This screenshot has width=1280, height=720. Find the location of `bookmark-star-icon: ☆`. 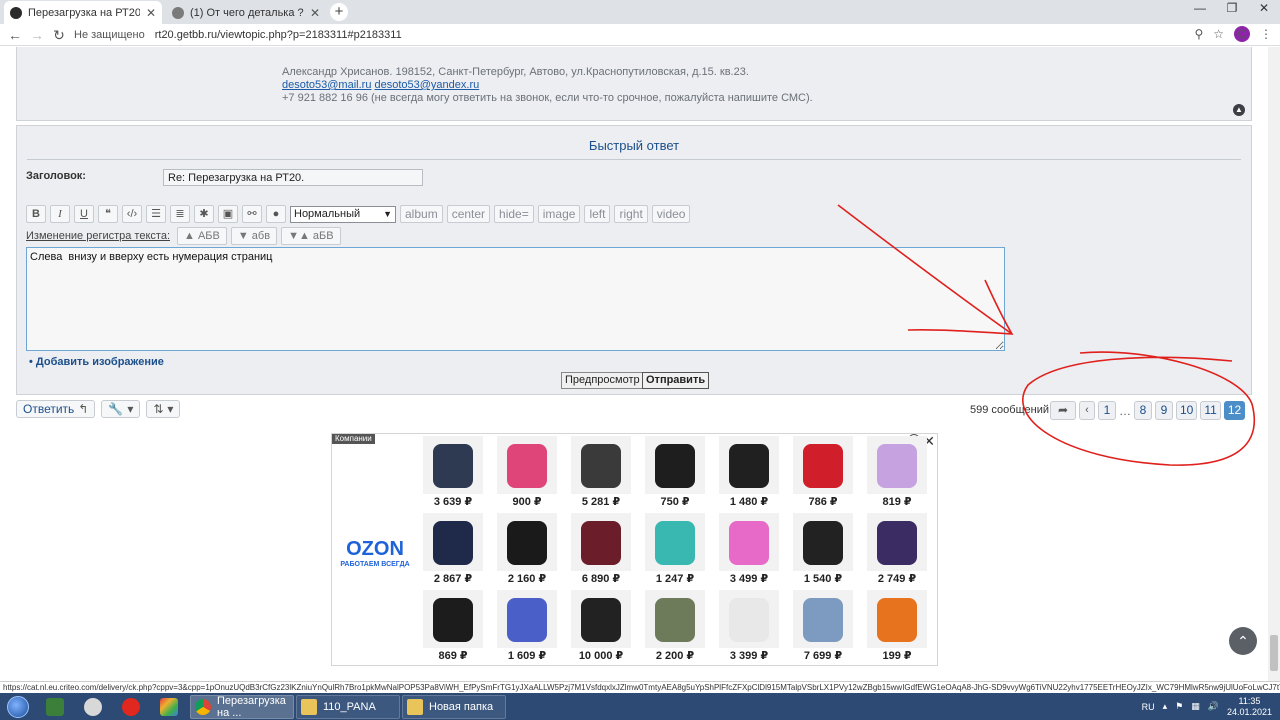

bookmark-star-icon: ☆ is located at coordinates (1218, 34).